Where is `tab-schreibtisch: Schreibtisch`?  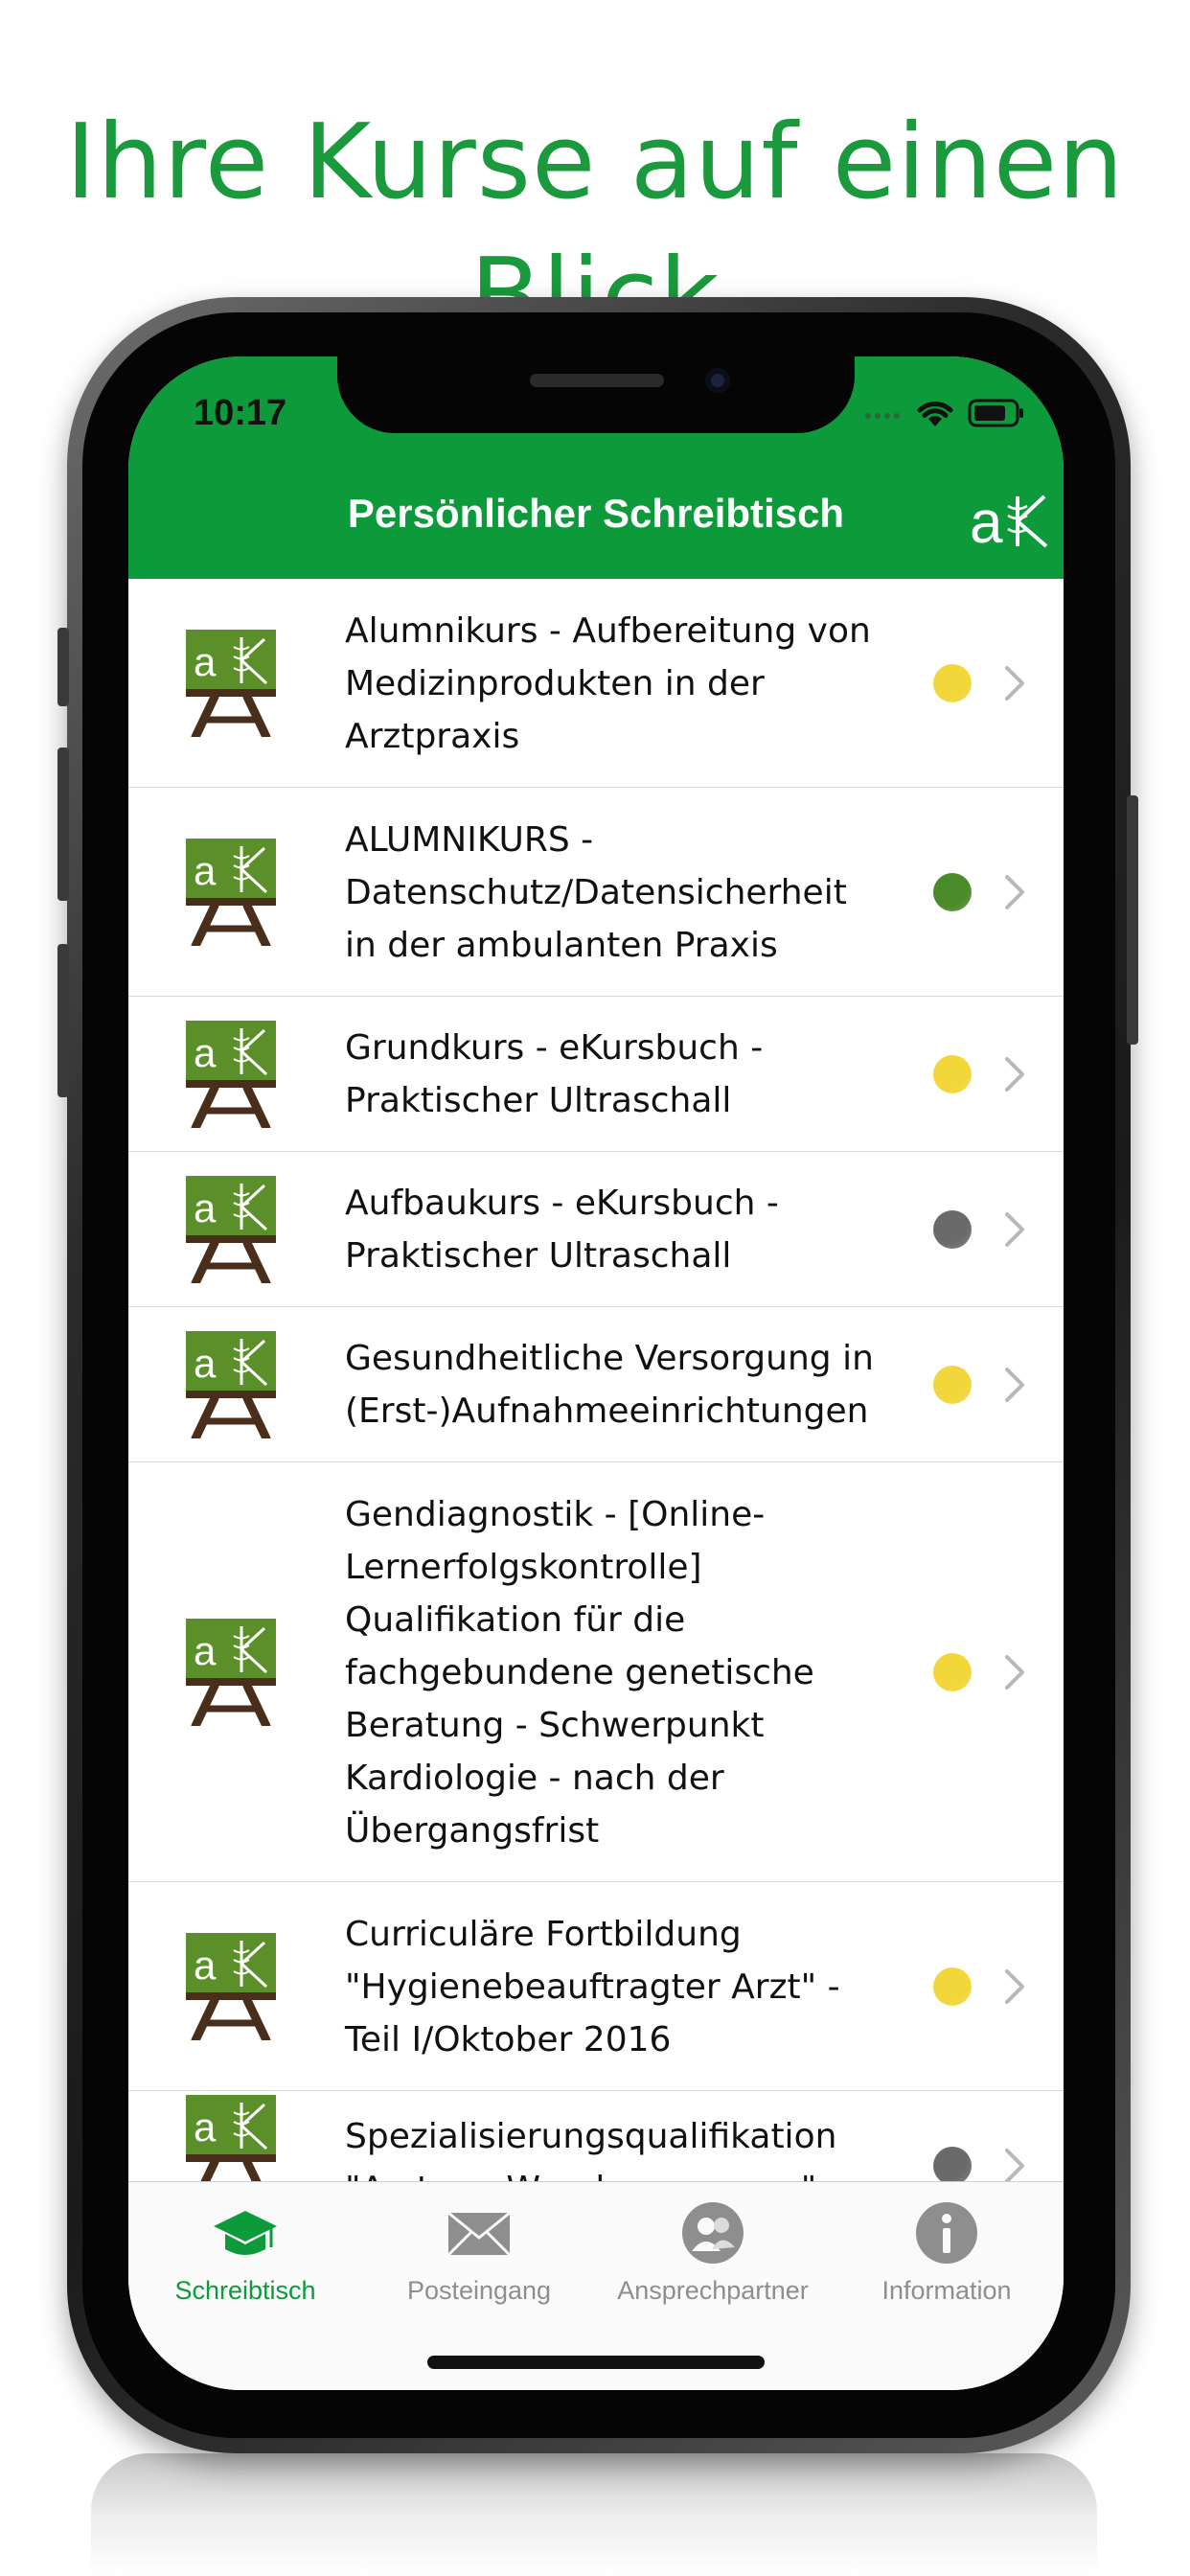 tab-schreibtisch: Schreibtisch is located at coordinates (245, 2252).